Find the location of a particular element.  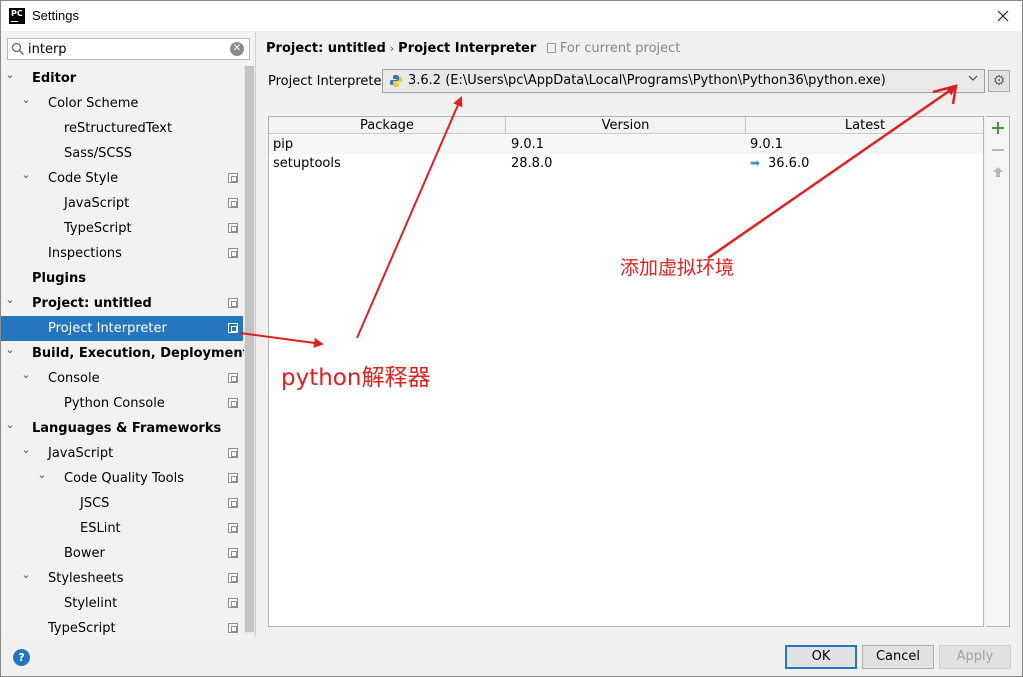

clear-search-icon: ✕ is located at coordinates (237, 49).